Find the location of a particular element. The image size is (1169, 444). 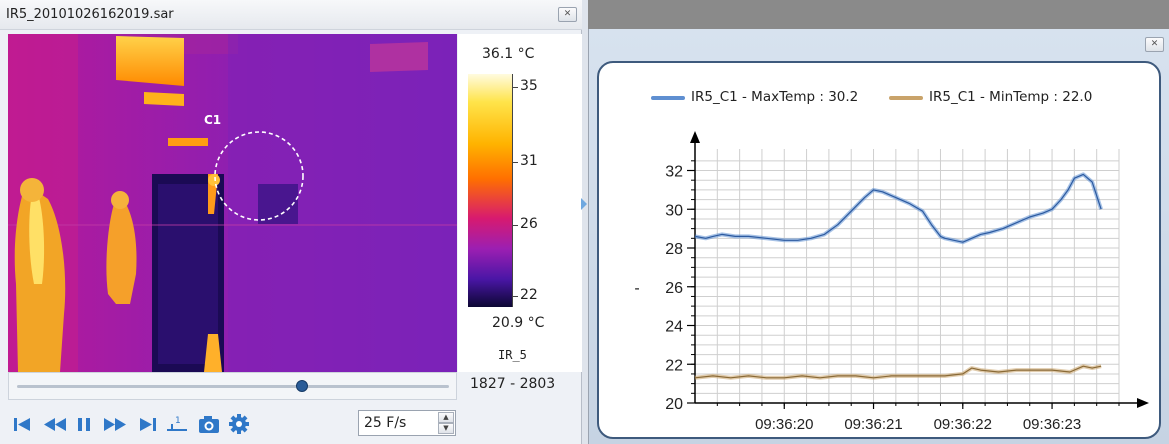

splitter-arrow-icon is located at coordinates (584, 204).